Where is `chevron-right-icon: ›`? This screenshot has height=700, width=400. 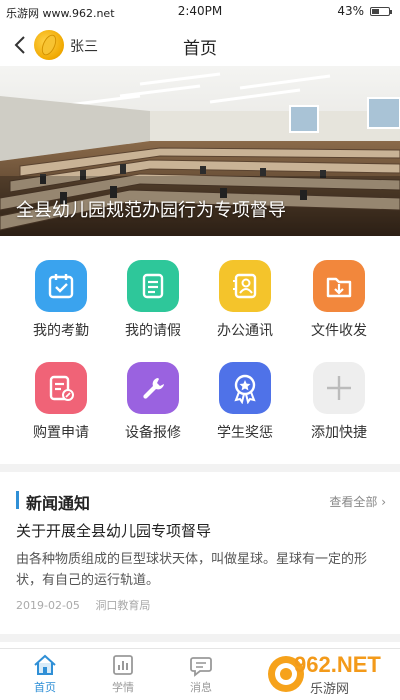
chevron-right-icon: › is located at coordinates (383, 502).